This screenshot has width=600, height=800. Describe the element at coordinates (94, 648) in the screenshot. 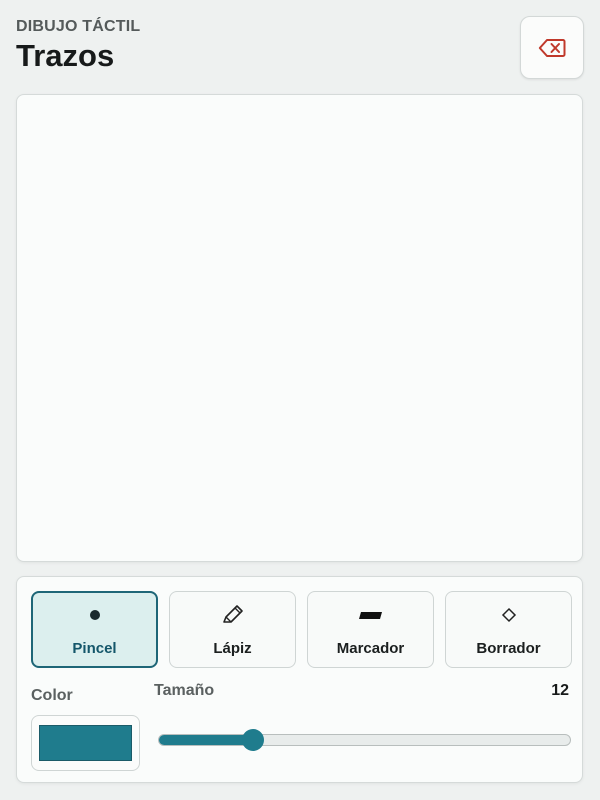

I see `tool-label: Pincel` at that location.